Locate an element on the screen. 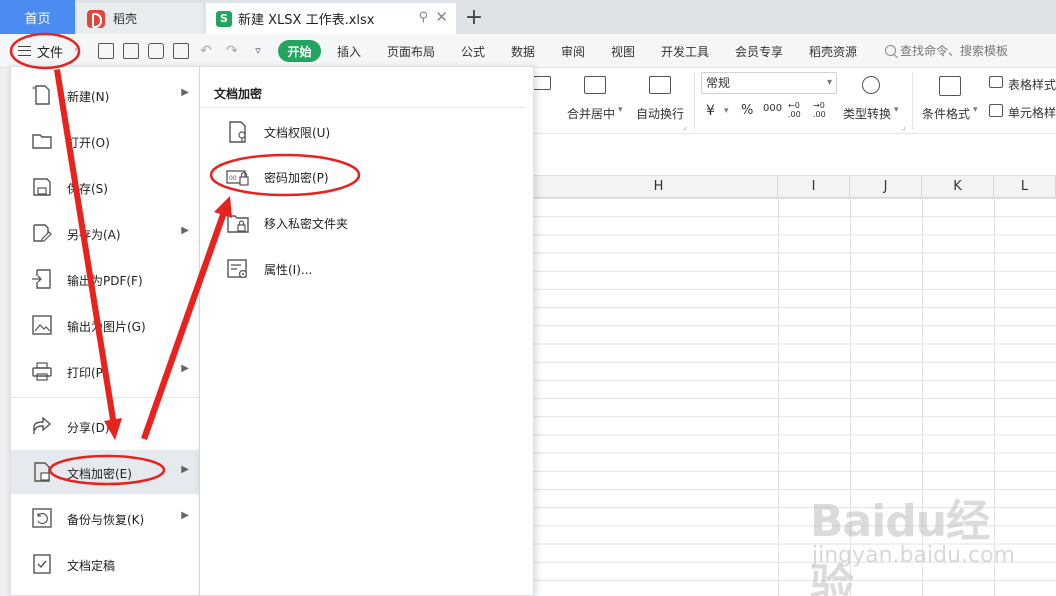 The image size is (1056, 596). submenu-item-document-permission: 文档权限(U) is located at coordinates (366, 131).